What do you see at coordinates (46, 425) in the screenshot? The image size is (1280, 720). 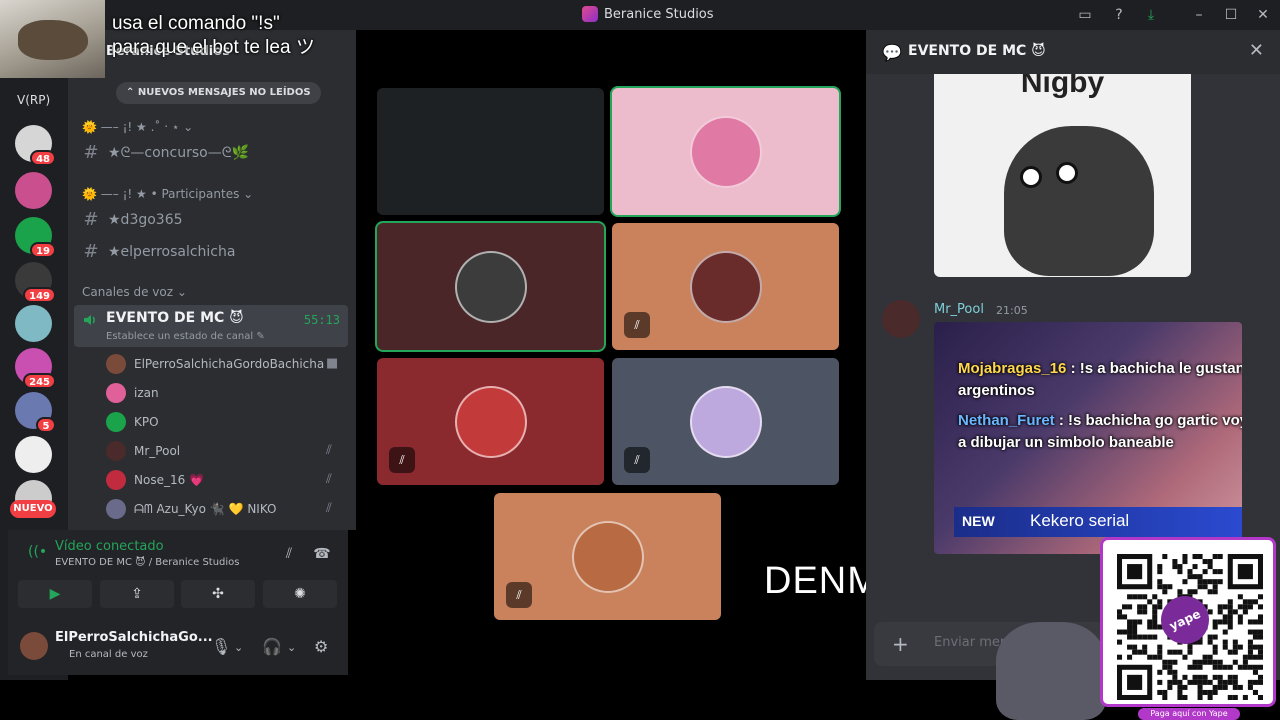 I see `mention-badge: 5` at bounding box center [46, 425].